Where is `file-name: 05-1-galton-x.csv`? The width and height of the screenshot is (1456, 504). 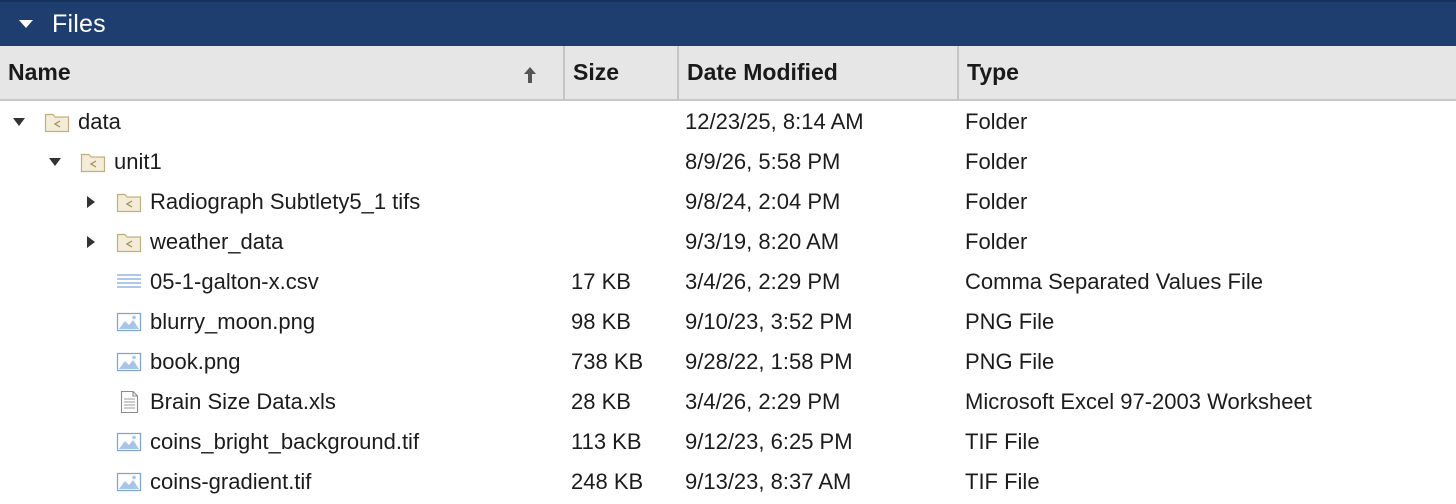
file-name: 05-1-galton-x.csv is located at coordinates (234, 281).